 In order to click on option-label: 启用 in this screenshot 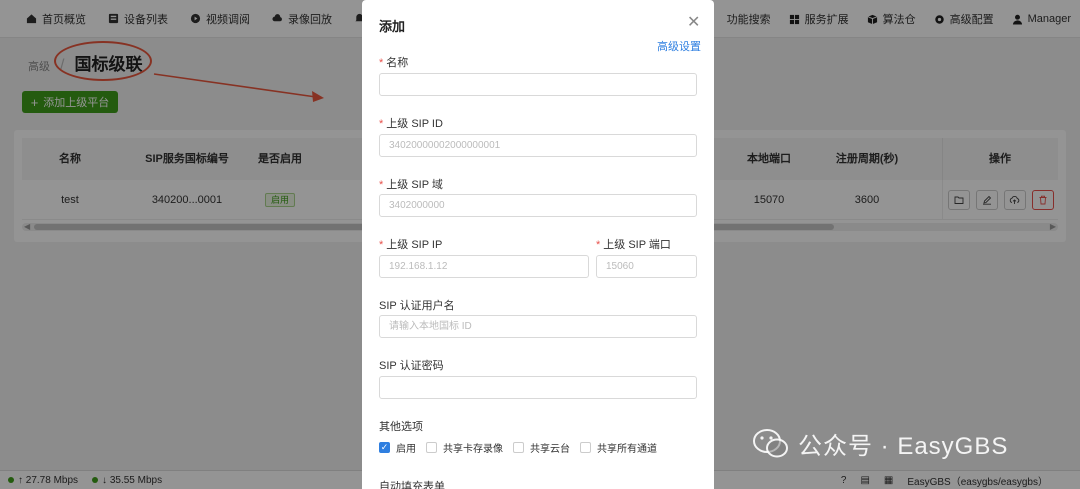, I will do `click(406, 449)`.